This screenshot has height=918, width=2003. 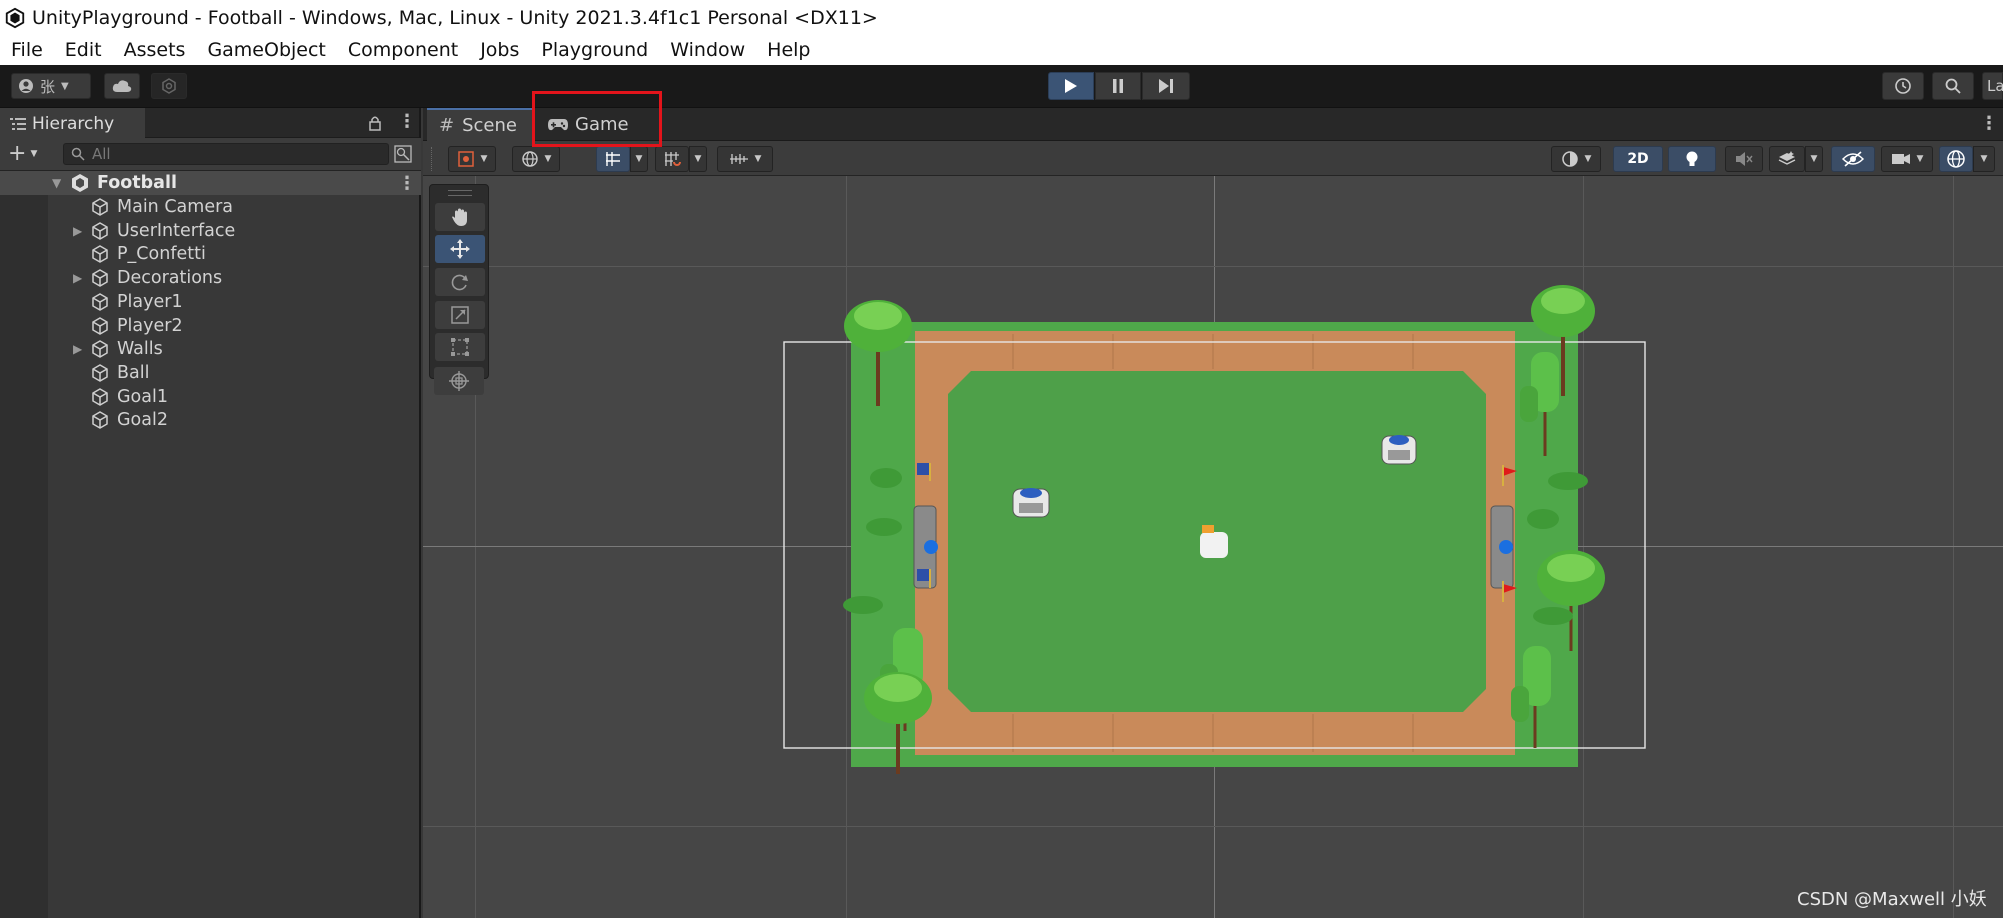 I want to click on menu-component: Component, so click(x=403, y=50).